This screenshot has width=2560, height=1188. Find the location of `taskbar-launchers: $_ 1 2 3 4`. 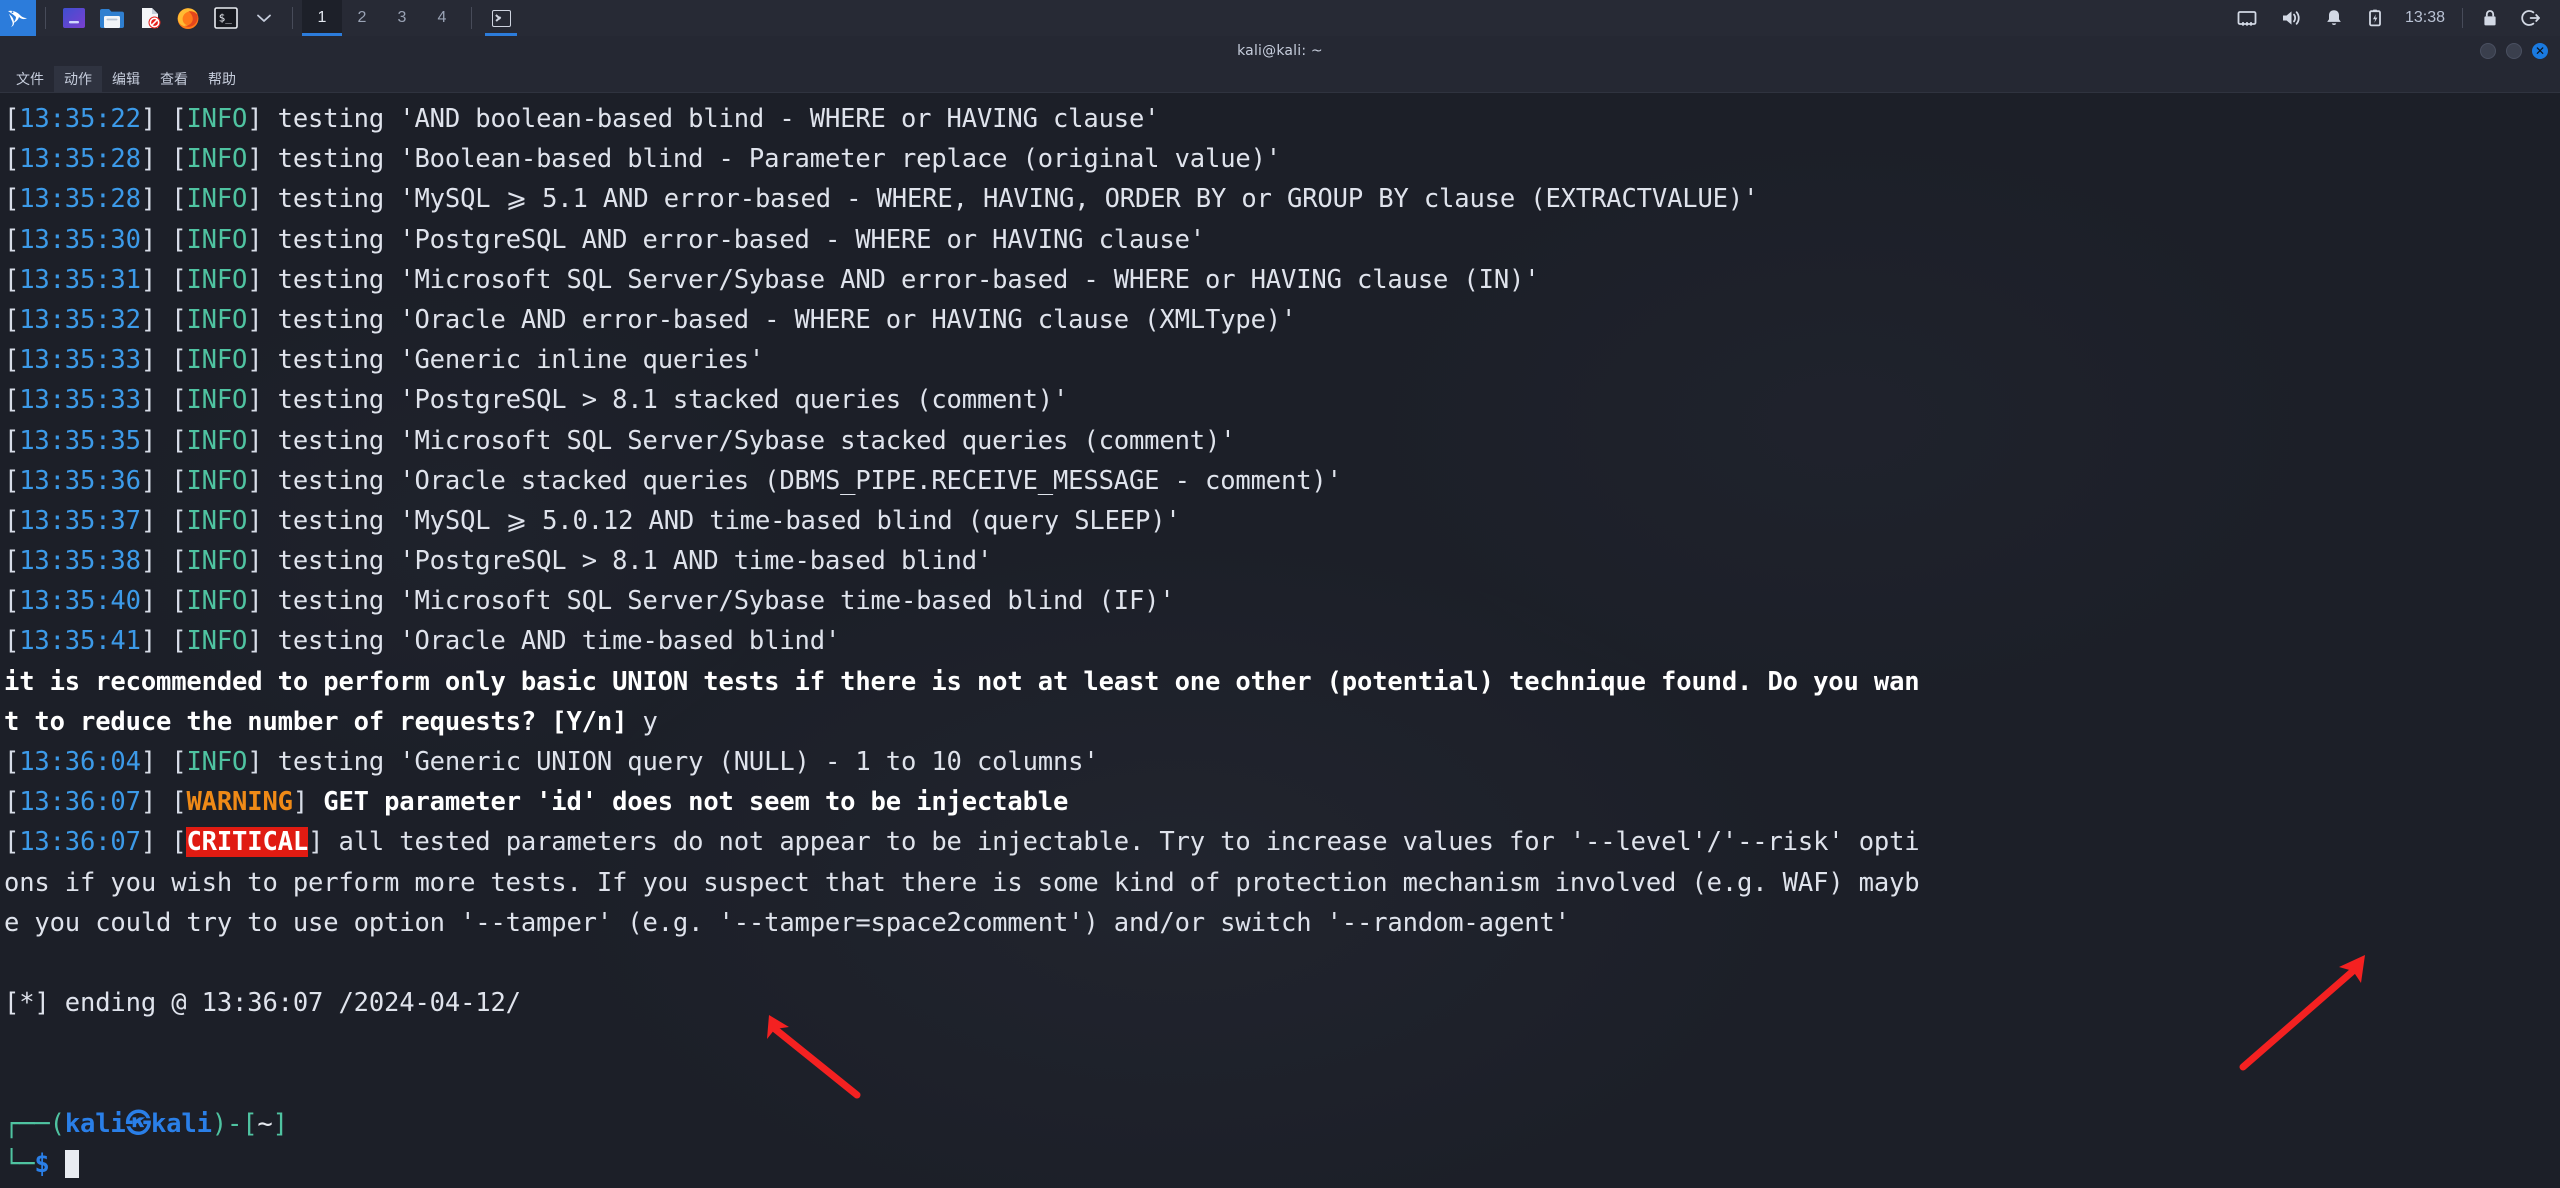

taskbar-launchers: $_ 1 2 3 4 is located at coordinates (260, 18).